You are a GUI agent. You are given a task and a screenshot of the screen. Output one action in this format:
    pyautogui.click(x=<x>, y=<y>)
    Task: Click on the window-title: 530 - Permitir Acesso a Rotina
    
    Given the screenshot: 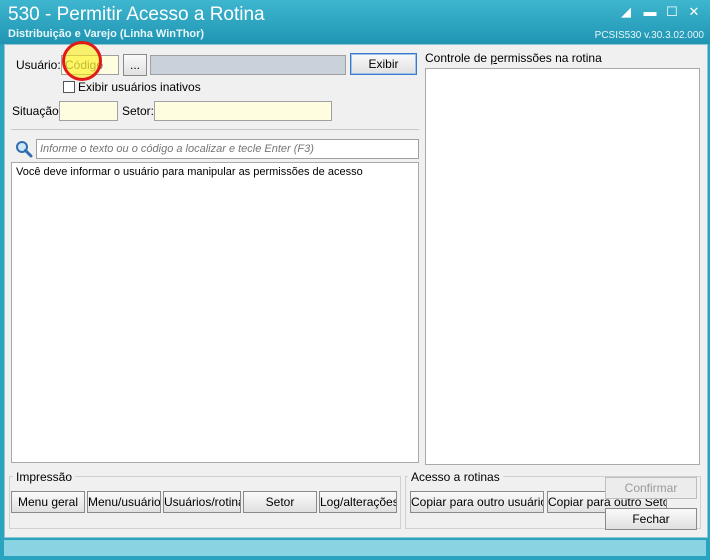 What is the action you would take?
    pyautogui.click(x=136, y=14)
    